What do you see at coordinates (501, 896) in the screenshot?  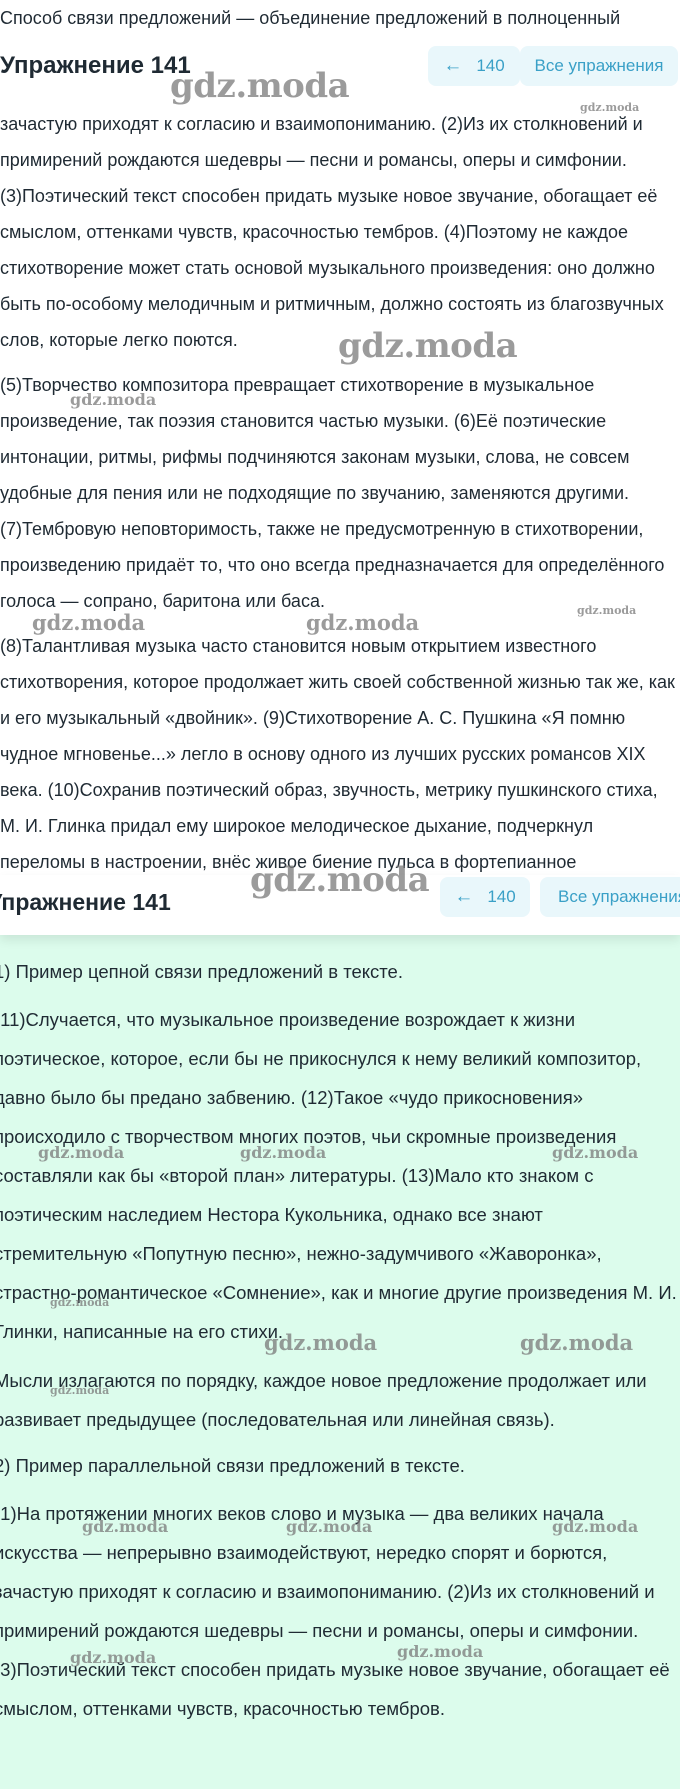 I see `sticky-prev-exercise-label: 140` at bounding box center [501, 896].